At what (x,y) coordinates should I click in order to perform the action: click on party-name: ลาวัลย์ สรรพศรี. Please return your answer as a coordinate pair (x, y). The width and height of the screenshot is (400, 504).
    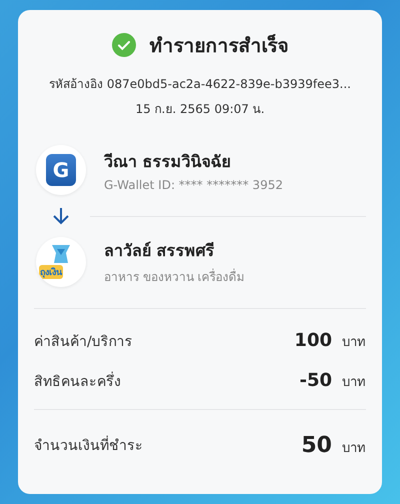
    Looking at the image, I should click on (160, 251).